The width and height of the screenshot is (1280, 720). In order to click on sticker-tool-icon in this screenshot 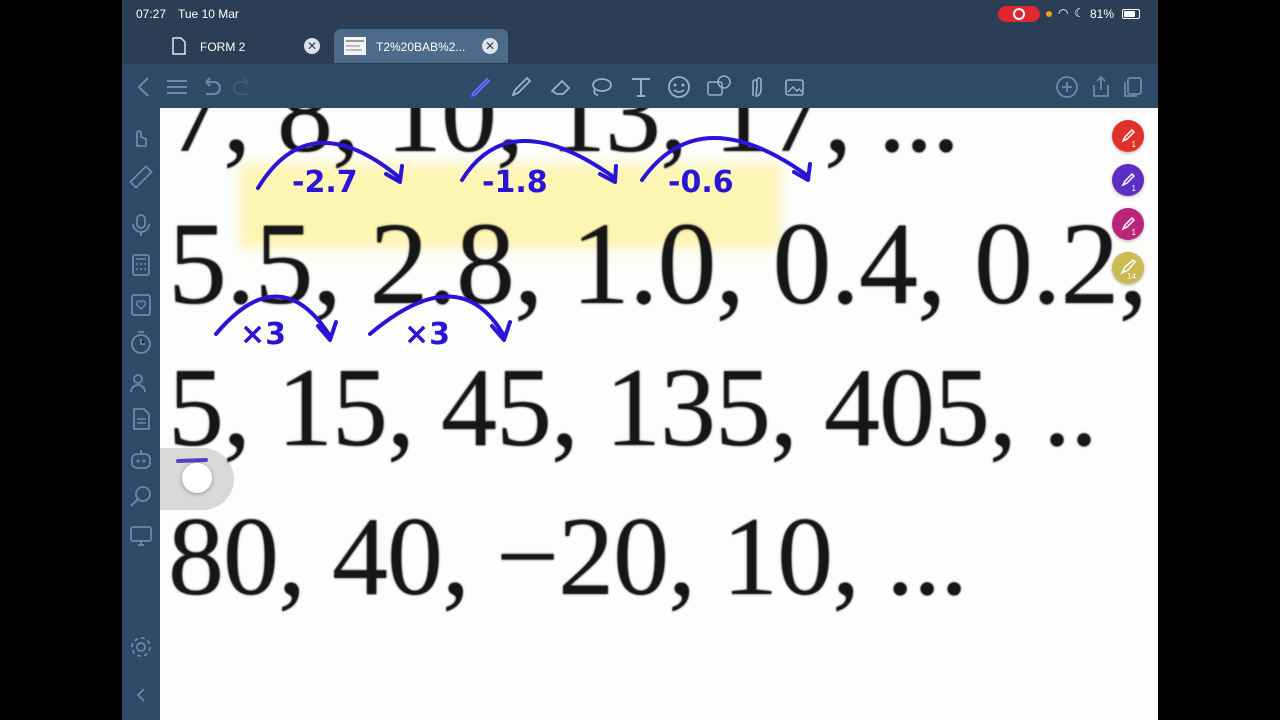, I will do `click(679, 87)`.